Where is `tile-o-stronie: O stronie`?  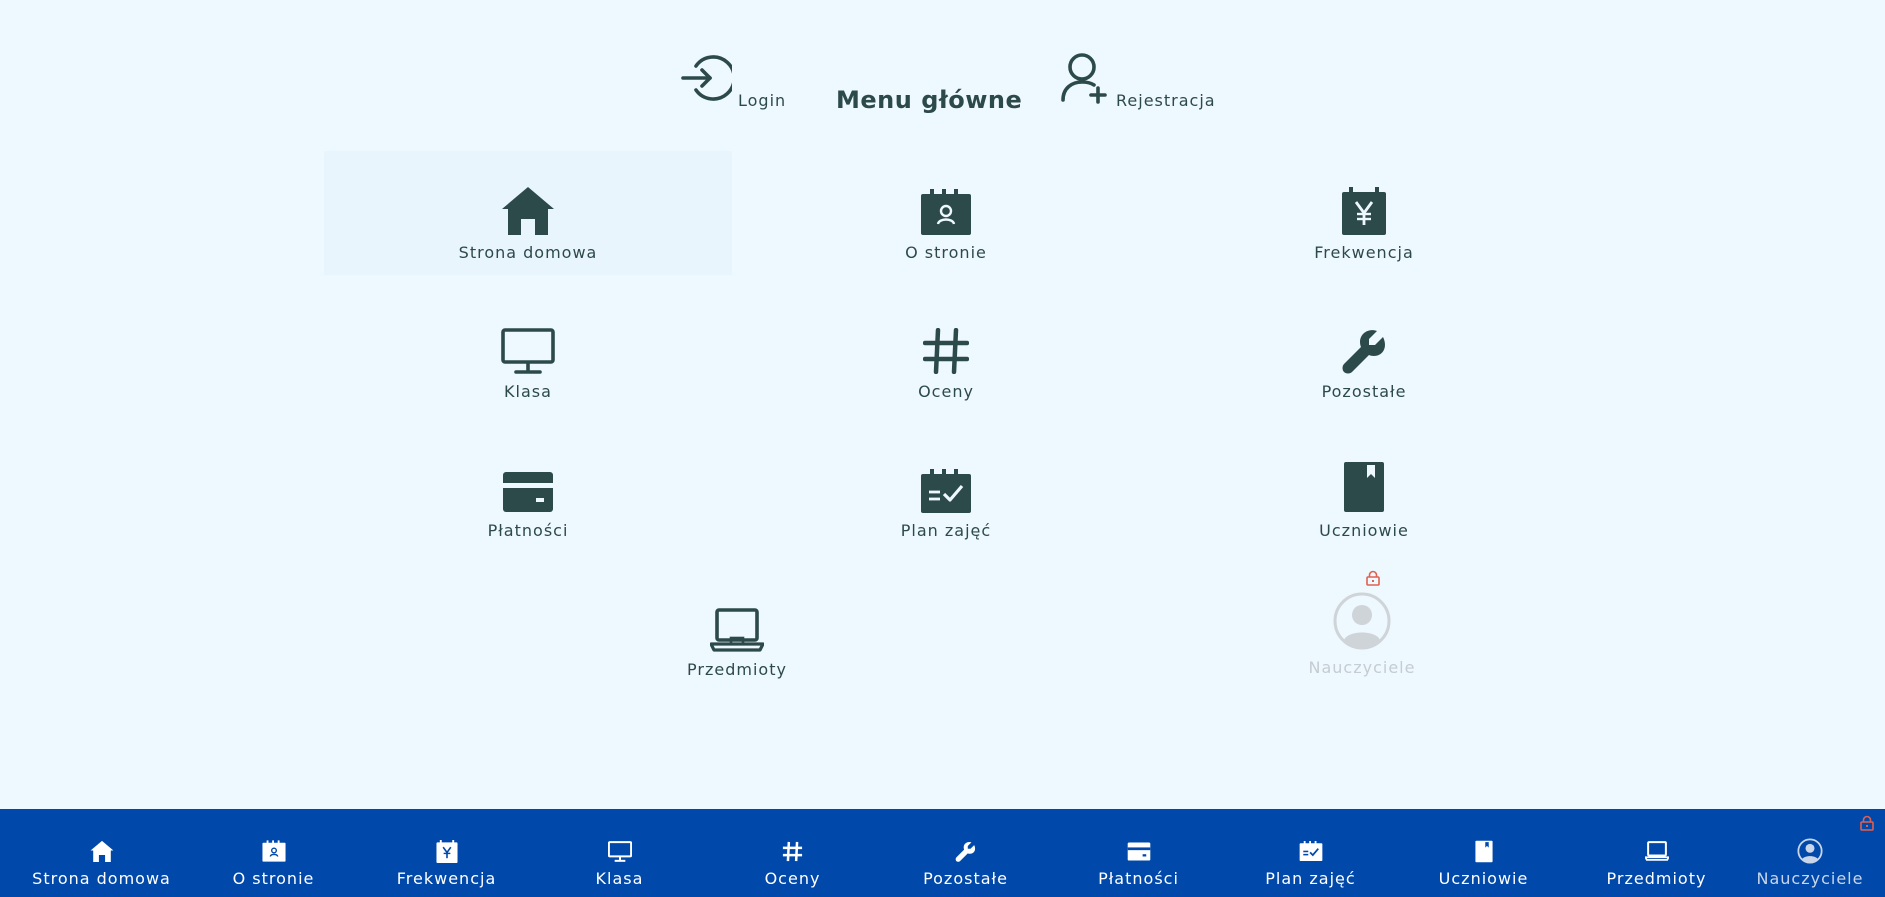
tile-o-stronie: O stronie is located at coordinates (946, 213).